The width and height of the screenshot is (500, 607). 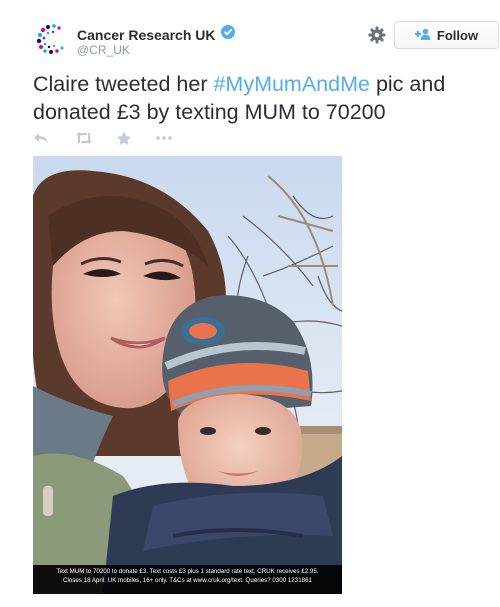 What do you see at coordinates (227, 34) in the screenshot?
I see `verified-badge-icon` at bounding box center [227, 34].